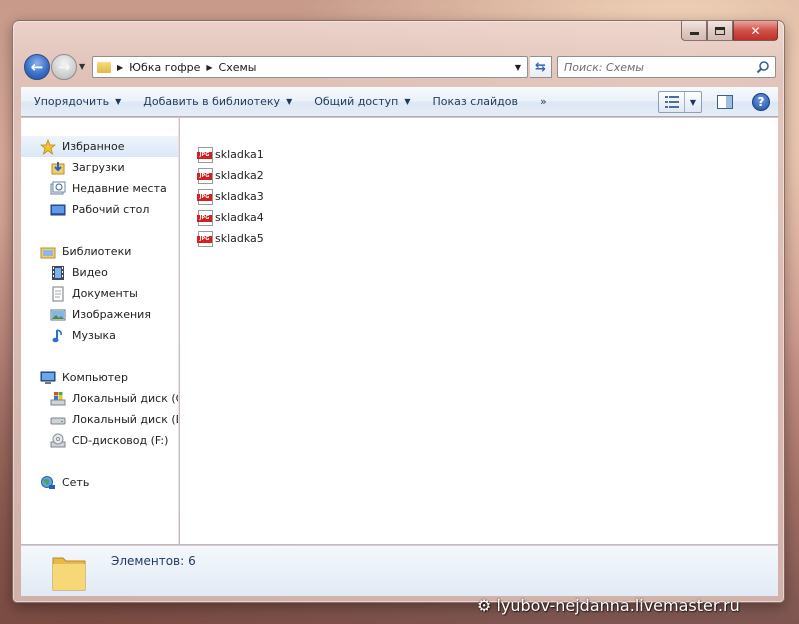 This screenshot has height=624, width=799. I want to click on sidebar-group-libraries: Библиотеки, so click(99, 251).